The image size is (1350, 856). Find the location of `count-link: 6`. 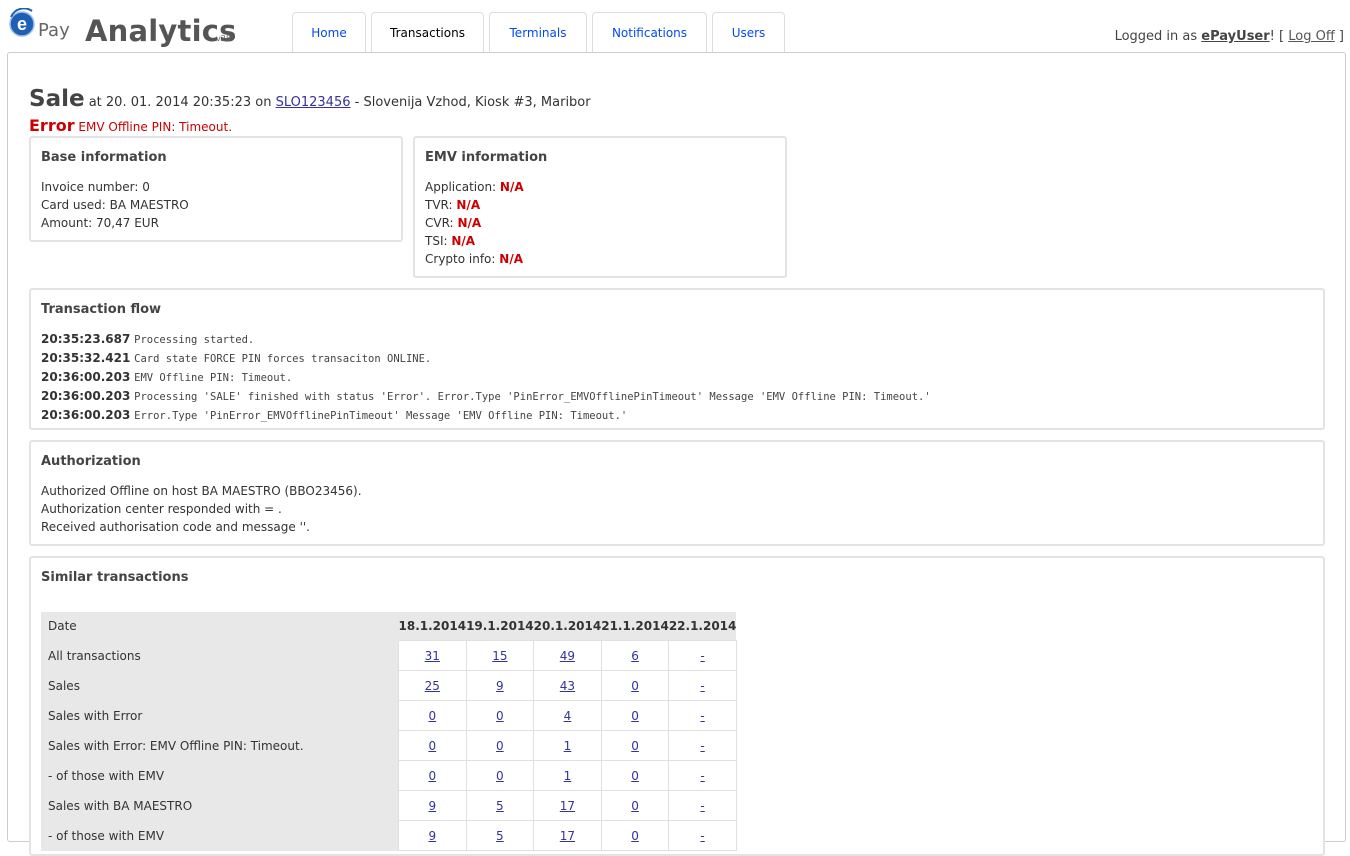

count-link: 6 is located at coordinates (635, 656).